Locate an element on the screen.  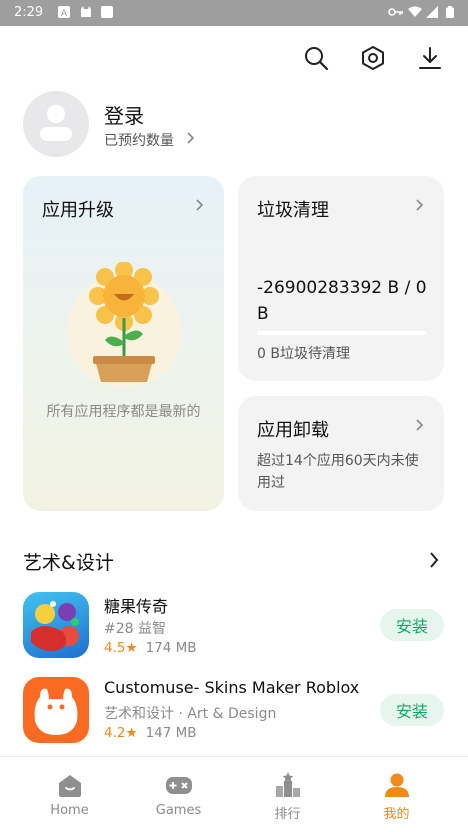
bottom-nav: Home Games 排行 我的 is located at coordinates (234, 794).